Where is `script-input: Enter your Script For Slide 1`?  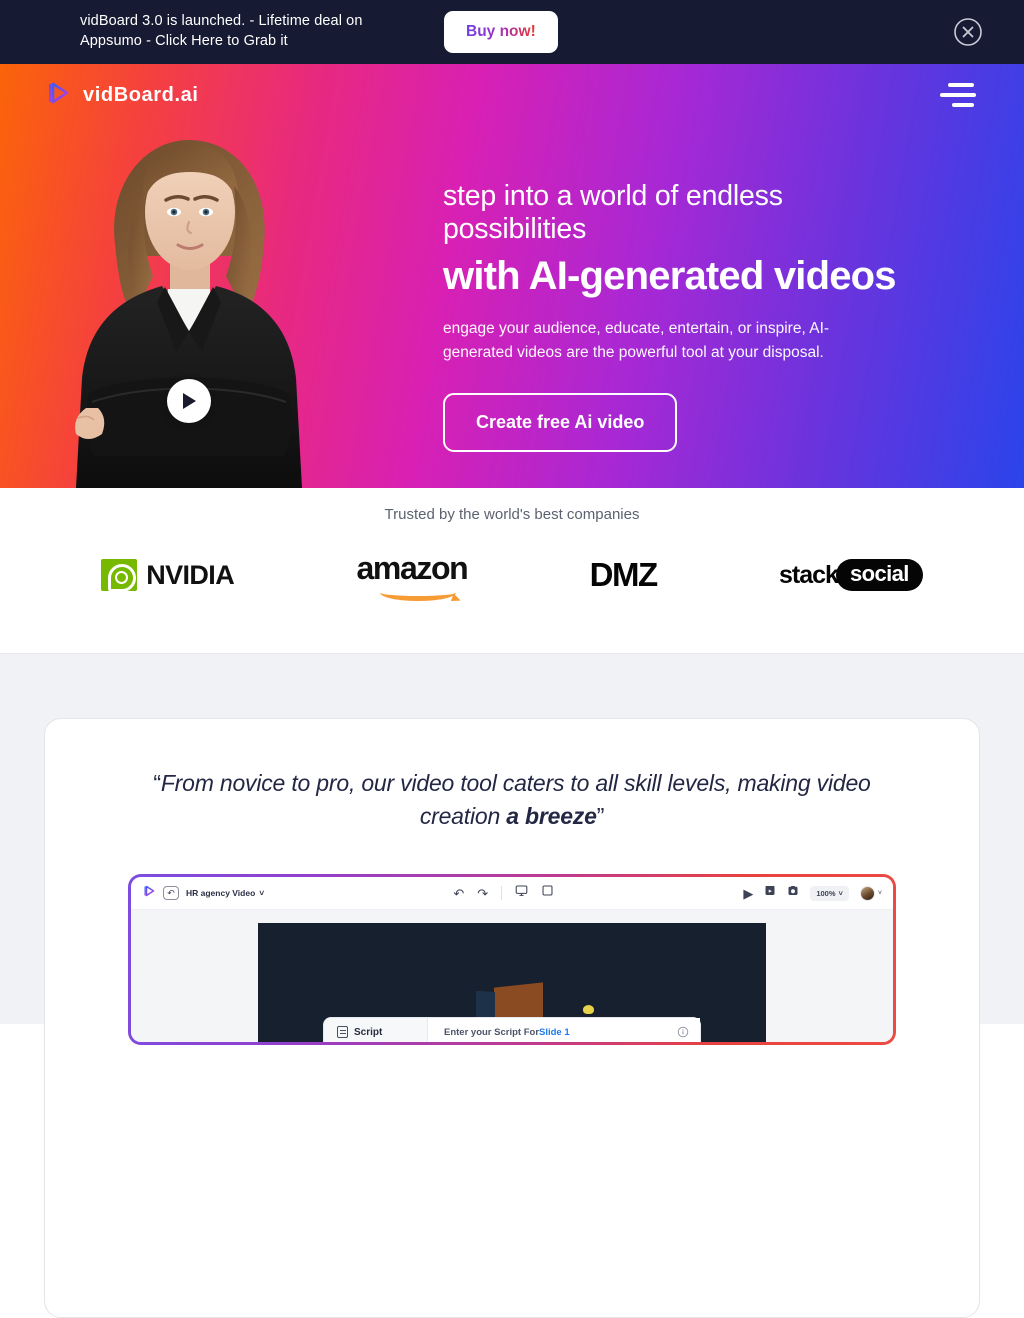
script-input: Enter your Script For Slide 1 is located at coordinates (547, 1030).